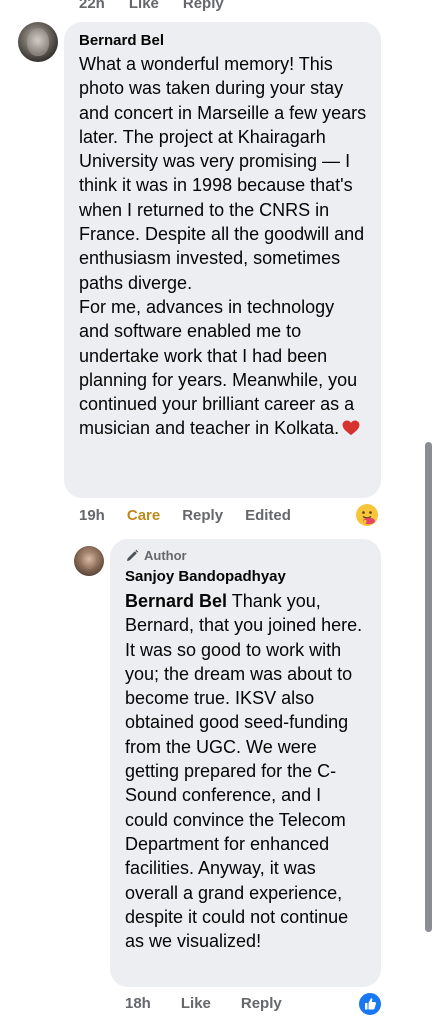 This screenshot has height=1024, width=437. Describe the element at coordinates (351, 428) in the screenshot. I see `red-heart-icon` at that location.